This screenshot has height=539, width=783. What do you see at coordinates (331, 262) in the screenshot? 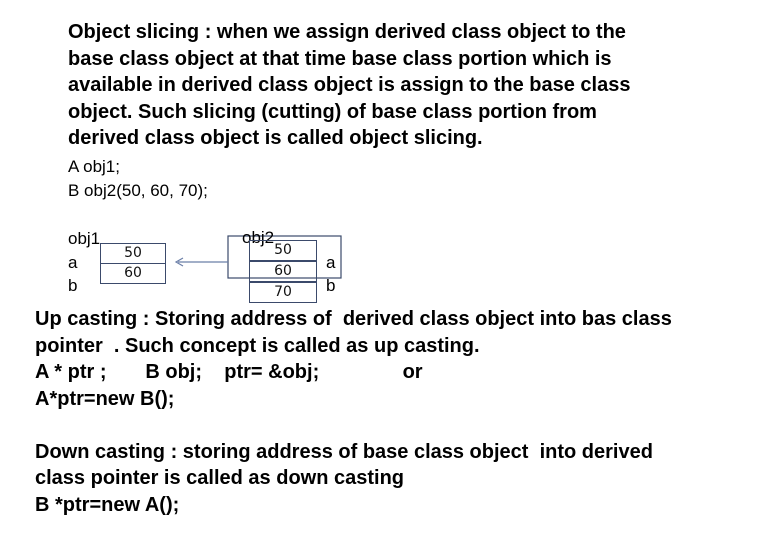
I see `obj2-member-a-label: a` at bounding box center [331, 262].